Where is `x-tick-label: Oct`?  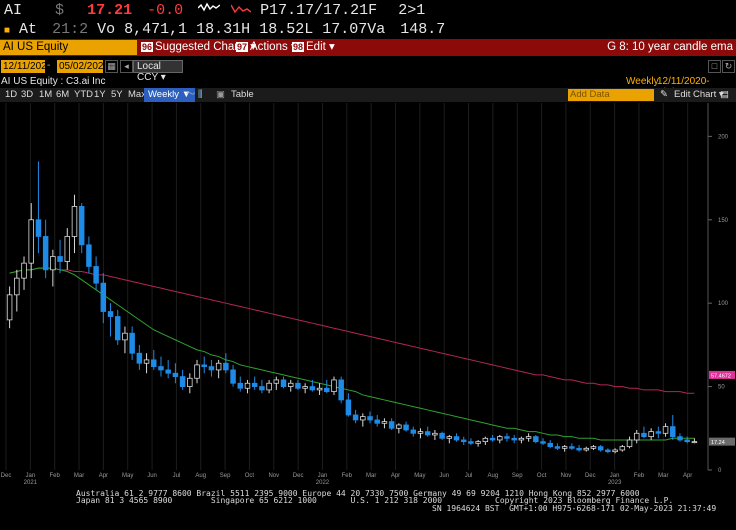 x-tick-label: Oct is located at coordinates (250, 476).